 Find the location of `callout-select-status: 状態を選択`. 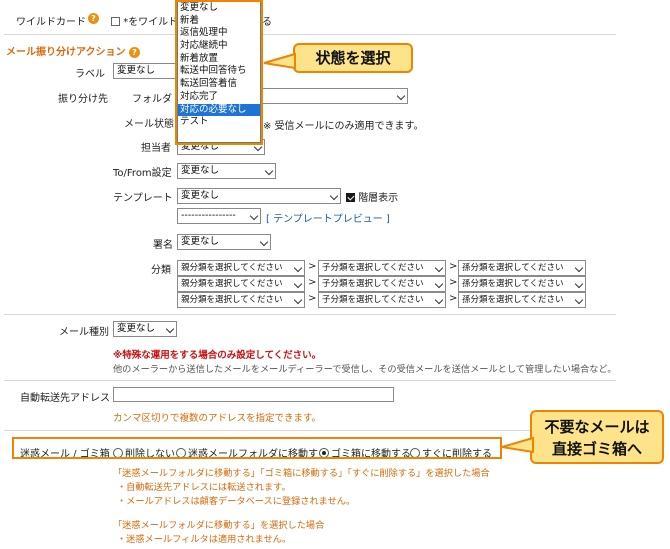

callout-select-status: 状態を選択 is located at coordinates (353, 58).